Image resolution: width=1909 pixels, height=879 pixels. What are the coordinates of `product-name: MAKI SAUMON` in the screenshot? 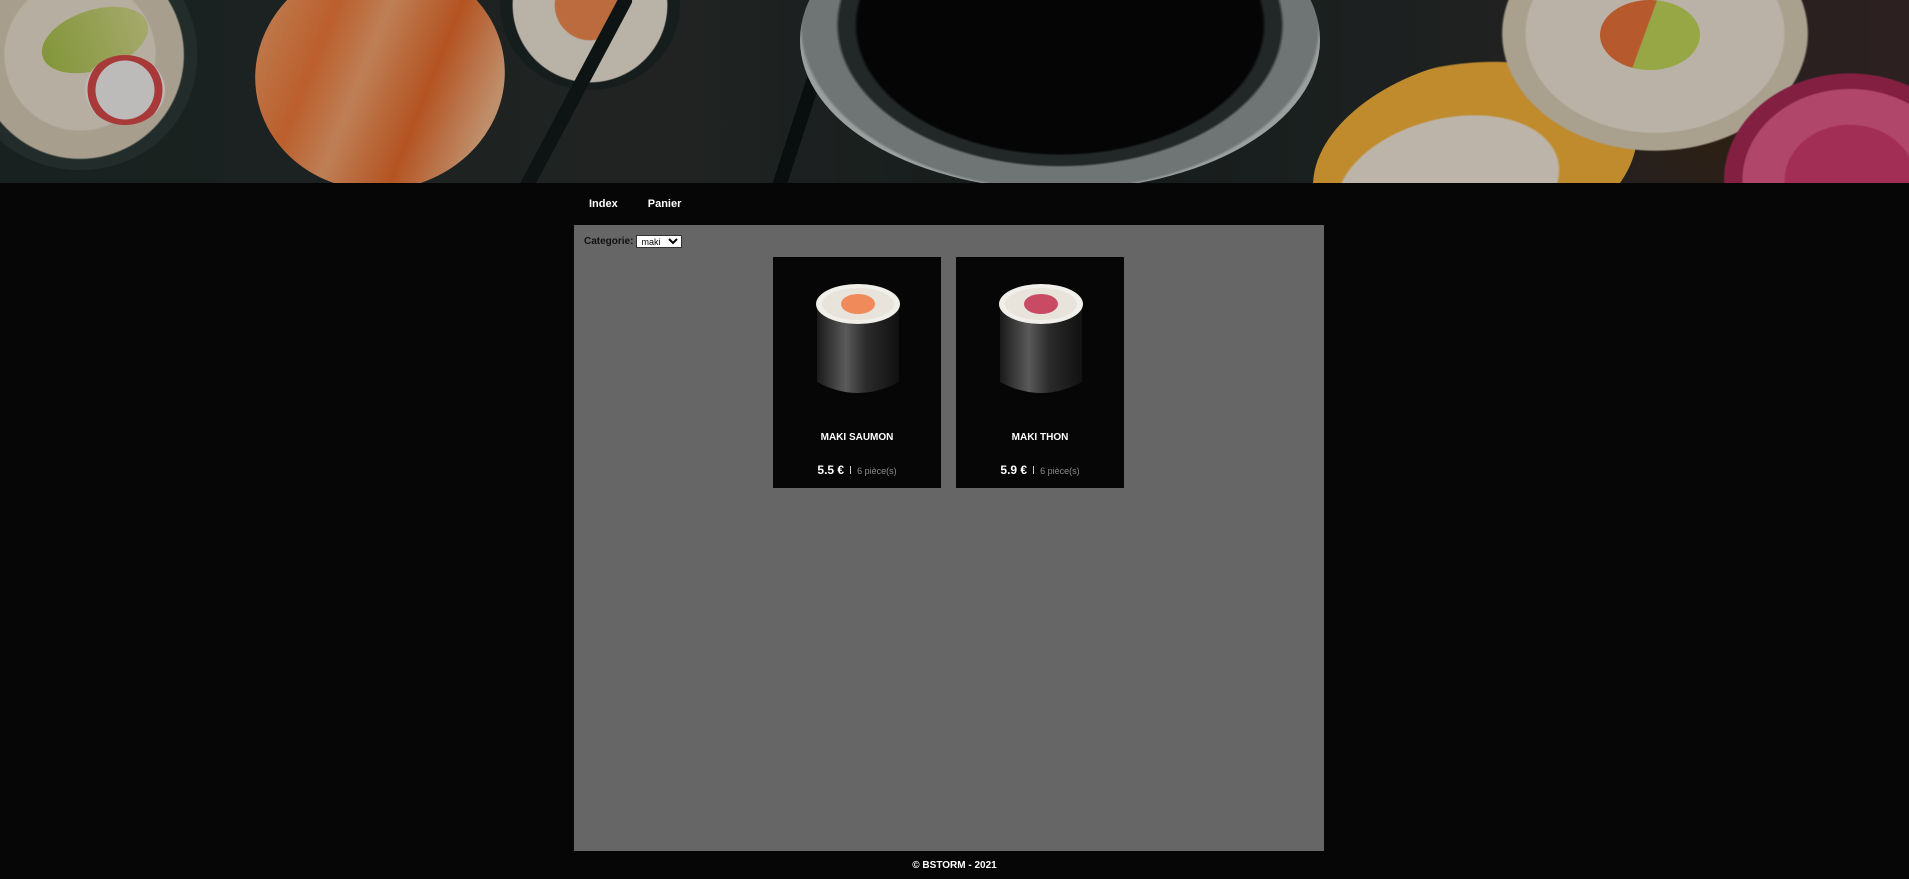 It's located at (857, 437).